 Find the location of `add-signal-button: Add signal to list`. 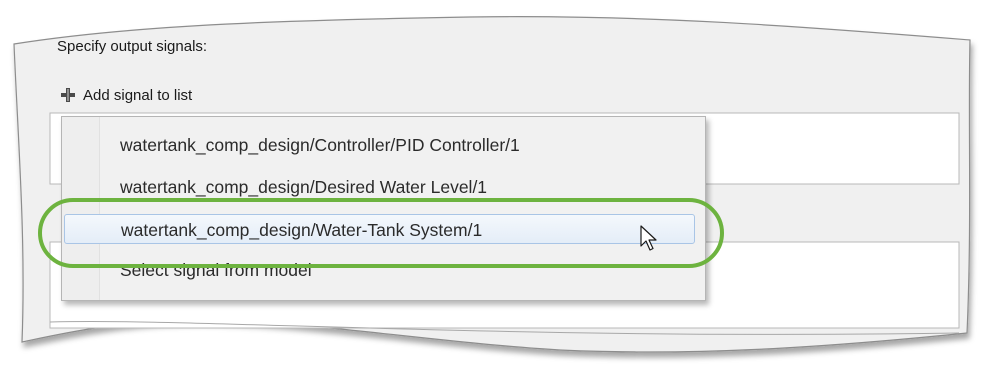

add-signal-button: Add signal to list is located at coordinates (125, 95).